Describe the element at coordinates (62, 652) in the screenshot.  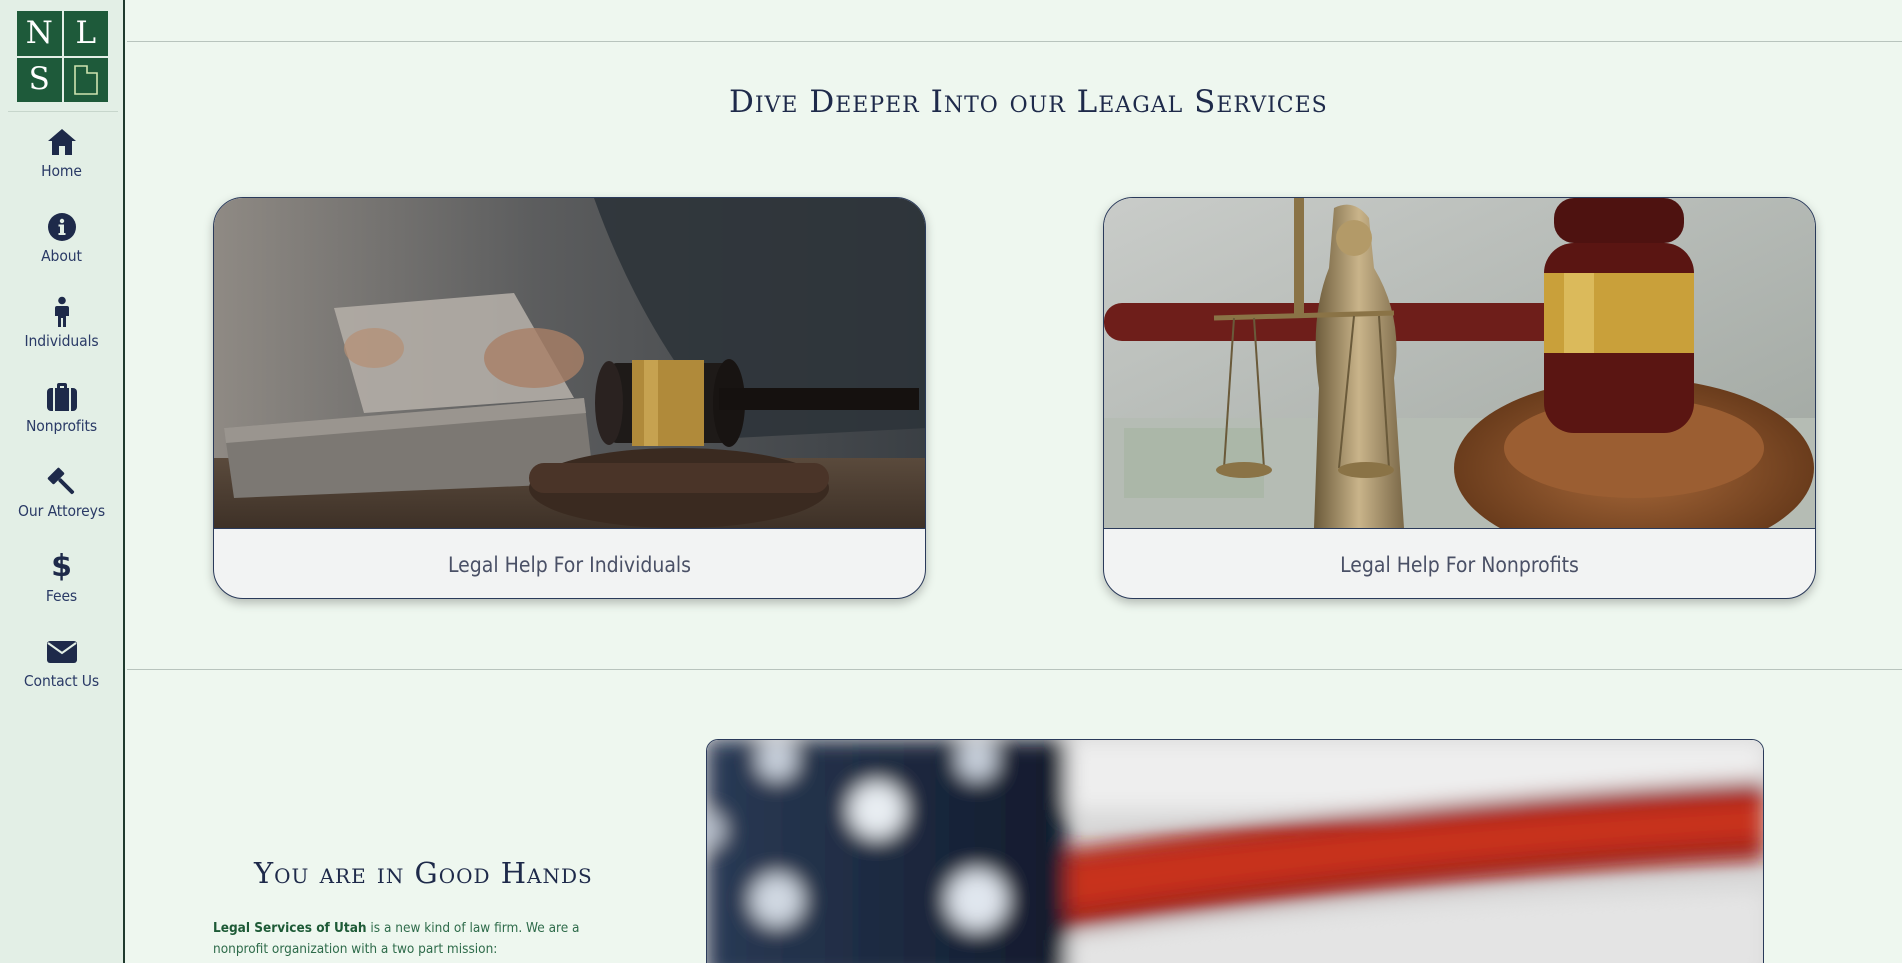
I see `envelope-icon` at that location.